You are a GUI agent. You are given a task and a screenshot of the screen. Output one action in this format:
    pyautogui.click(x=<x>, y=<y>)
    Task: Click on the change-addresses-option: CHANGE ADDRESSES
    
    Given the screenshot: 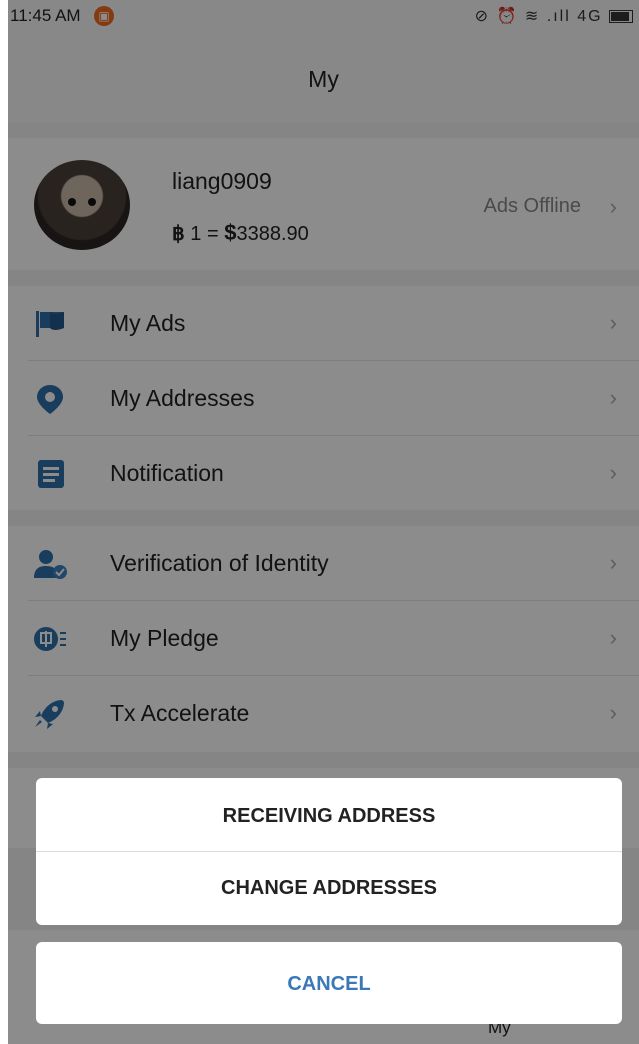 What is the action you would take?
    pyautogui.click(x=329, y=888)
    